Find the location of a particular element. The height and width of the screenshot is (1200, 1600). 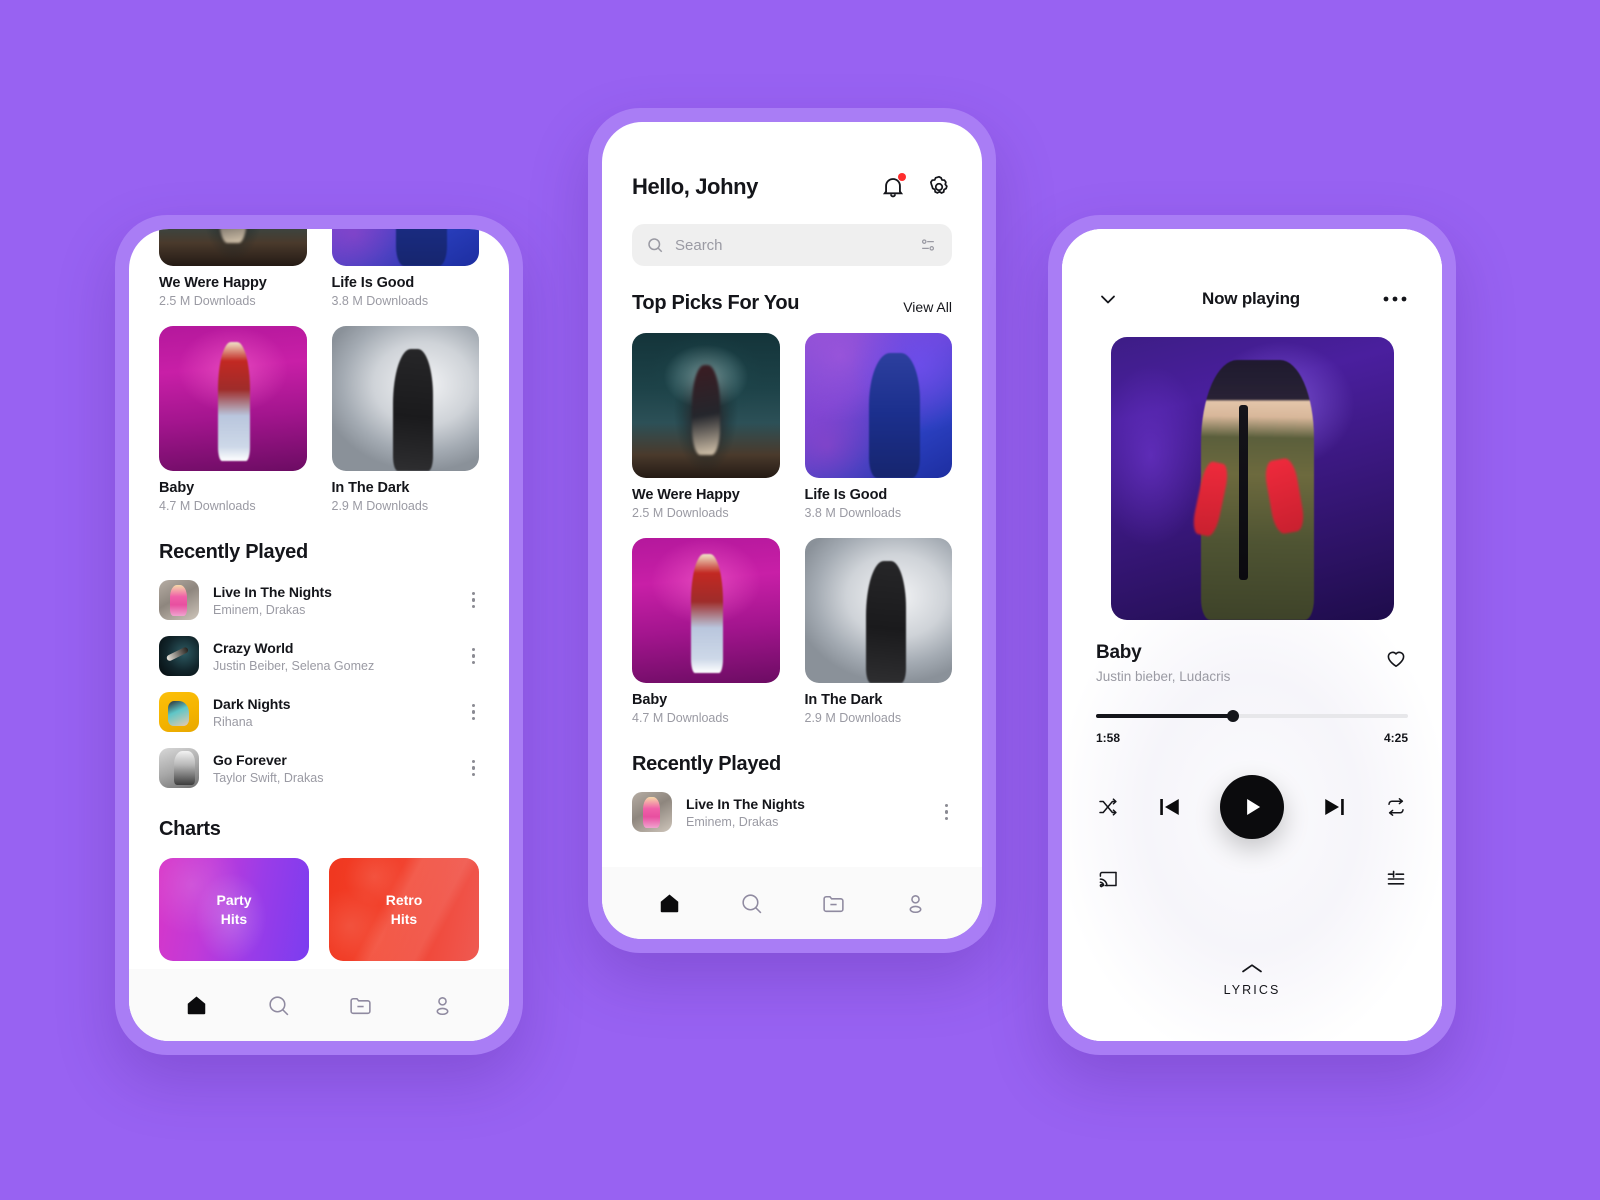

play-icon is located at coordinates (1254, 807).